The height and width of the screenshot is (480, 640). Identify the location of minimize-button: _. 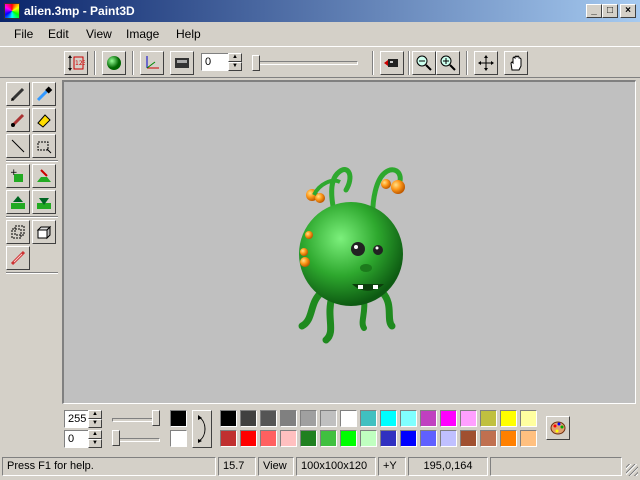
(594, 11).